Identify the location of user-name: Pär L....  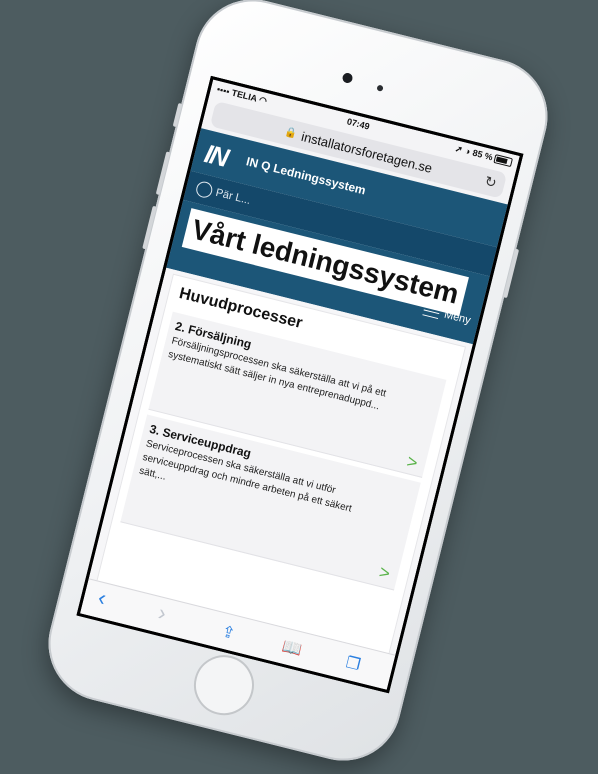
(232, 197).